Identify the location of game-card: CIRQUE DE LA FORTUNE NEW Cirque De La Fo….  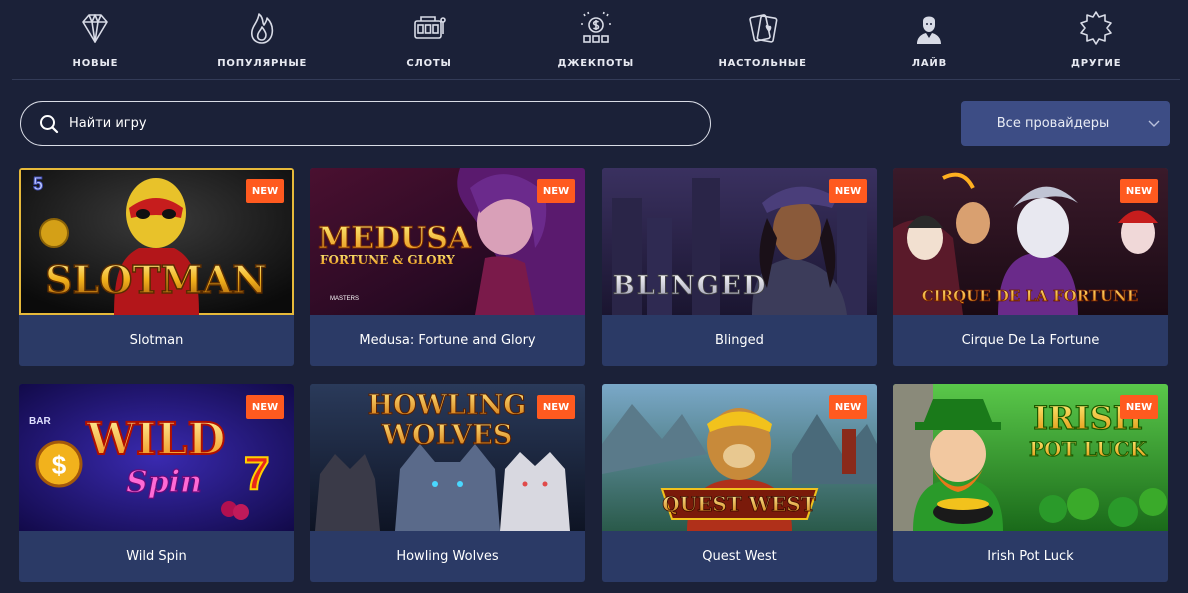
(1030, 267).